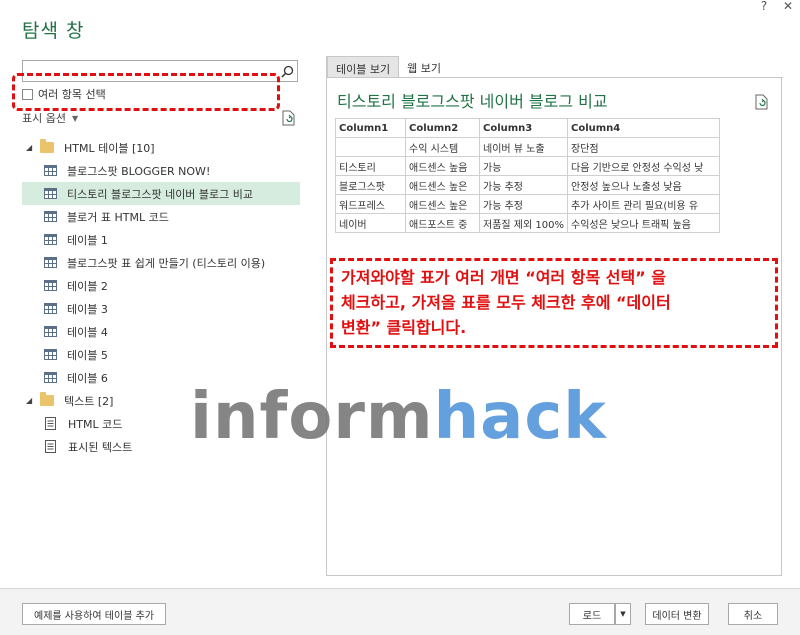 The width and height of the screenshot is (800, 635). I want to click on tree-item: 블로그스팟 BLOGGER NOW!, so click(161, 170).